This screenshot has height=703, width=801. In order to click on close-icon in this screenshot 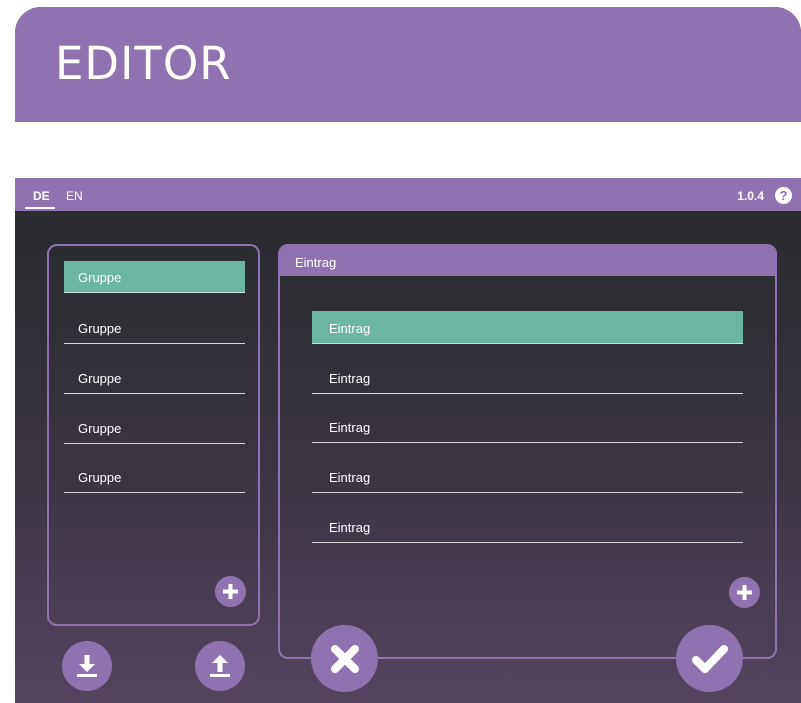, I will do `click(345, 659)`.